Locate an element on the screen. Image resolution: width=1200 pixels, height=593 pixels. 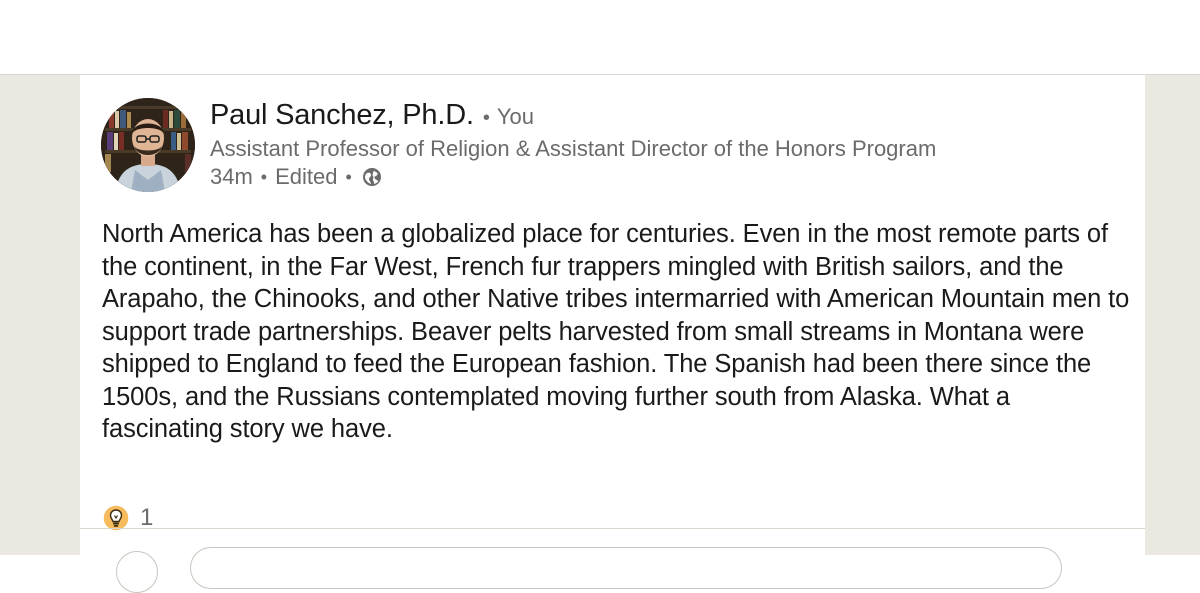
post-time: 34m is located at coordinates (231, 176).